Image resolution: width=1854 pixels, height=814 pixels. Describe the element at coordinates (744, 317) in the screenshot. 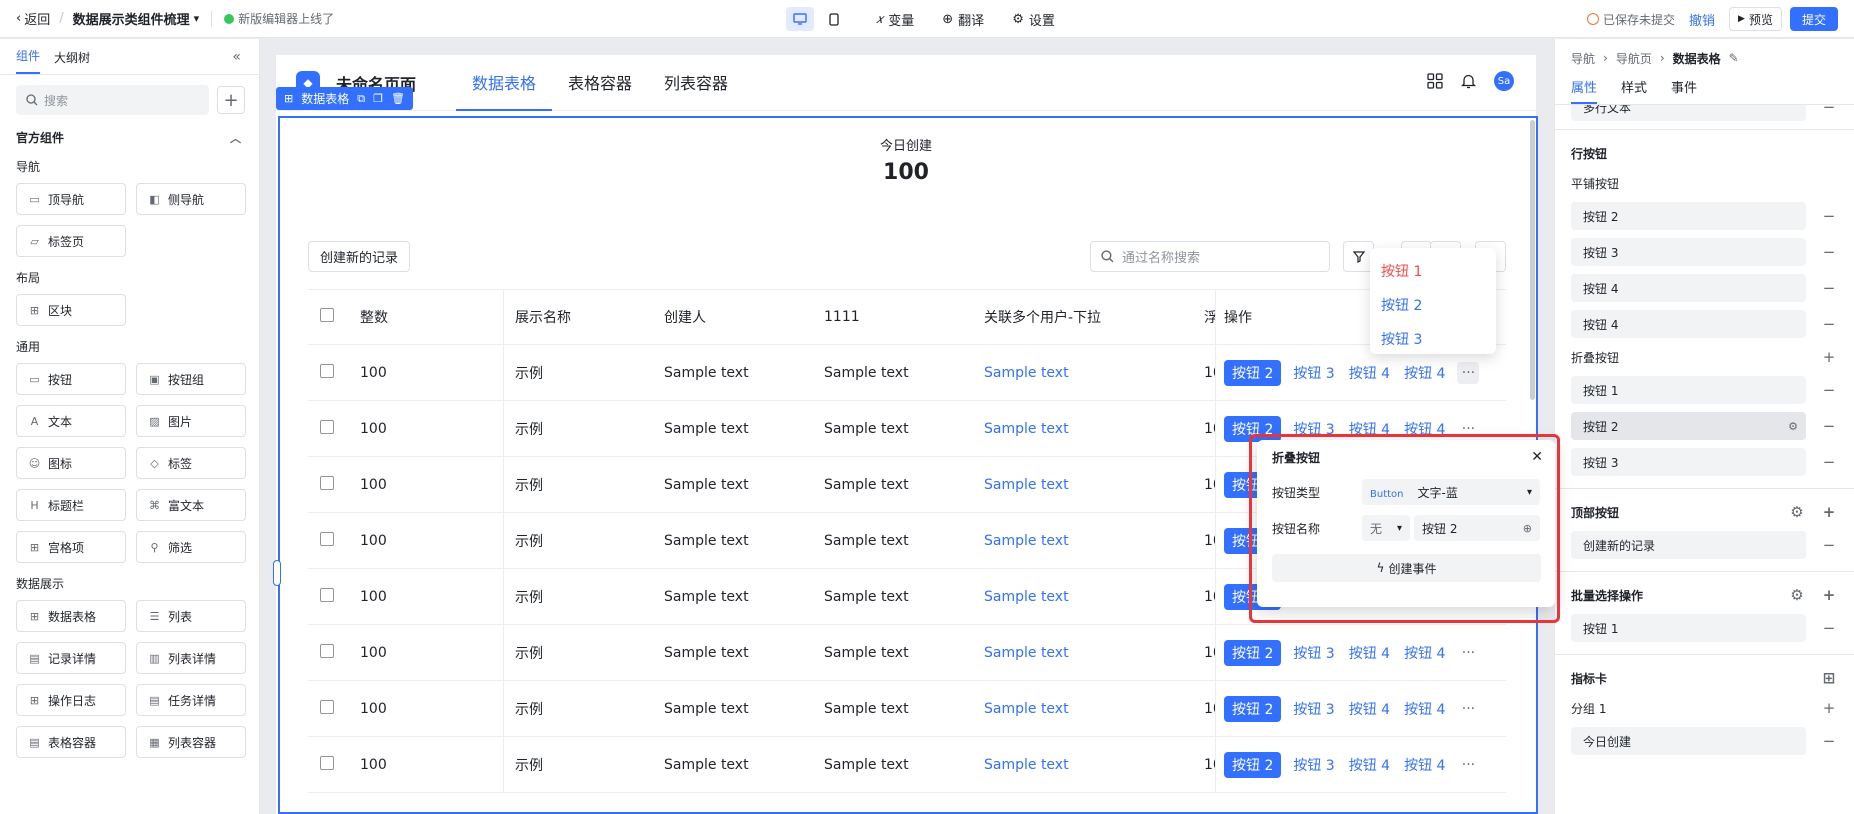

I see `header-creator: 创建人` at that location.